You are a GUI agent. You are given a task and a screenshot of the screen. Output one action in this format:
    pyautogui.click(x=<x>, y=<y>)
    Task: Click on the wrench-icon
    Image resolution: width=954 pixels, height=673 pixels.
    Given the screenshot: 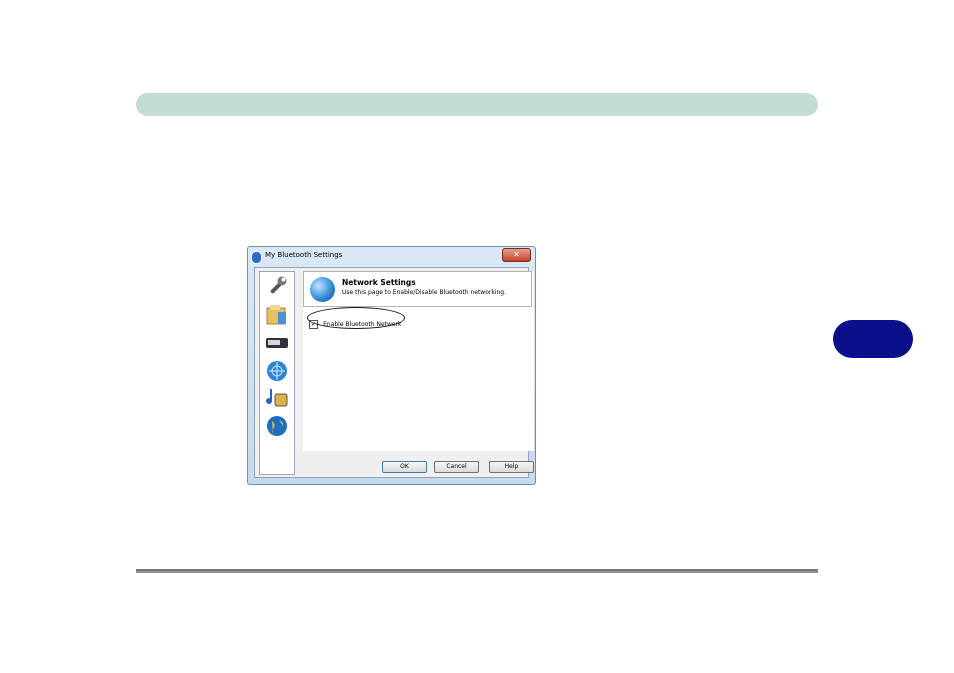 What is the action you would take?
    pyautogui.click(x=277, y=287)
    